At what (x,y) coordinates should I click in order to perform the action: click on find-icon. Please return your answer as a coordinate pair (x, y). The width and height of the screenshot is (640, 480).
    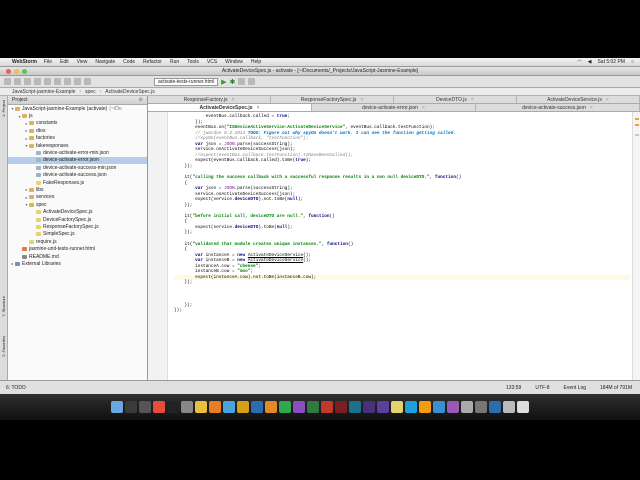
    Looking at the image, I should click on (87, 81).